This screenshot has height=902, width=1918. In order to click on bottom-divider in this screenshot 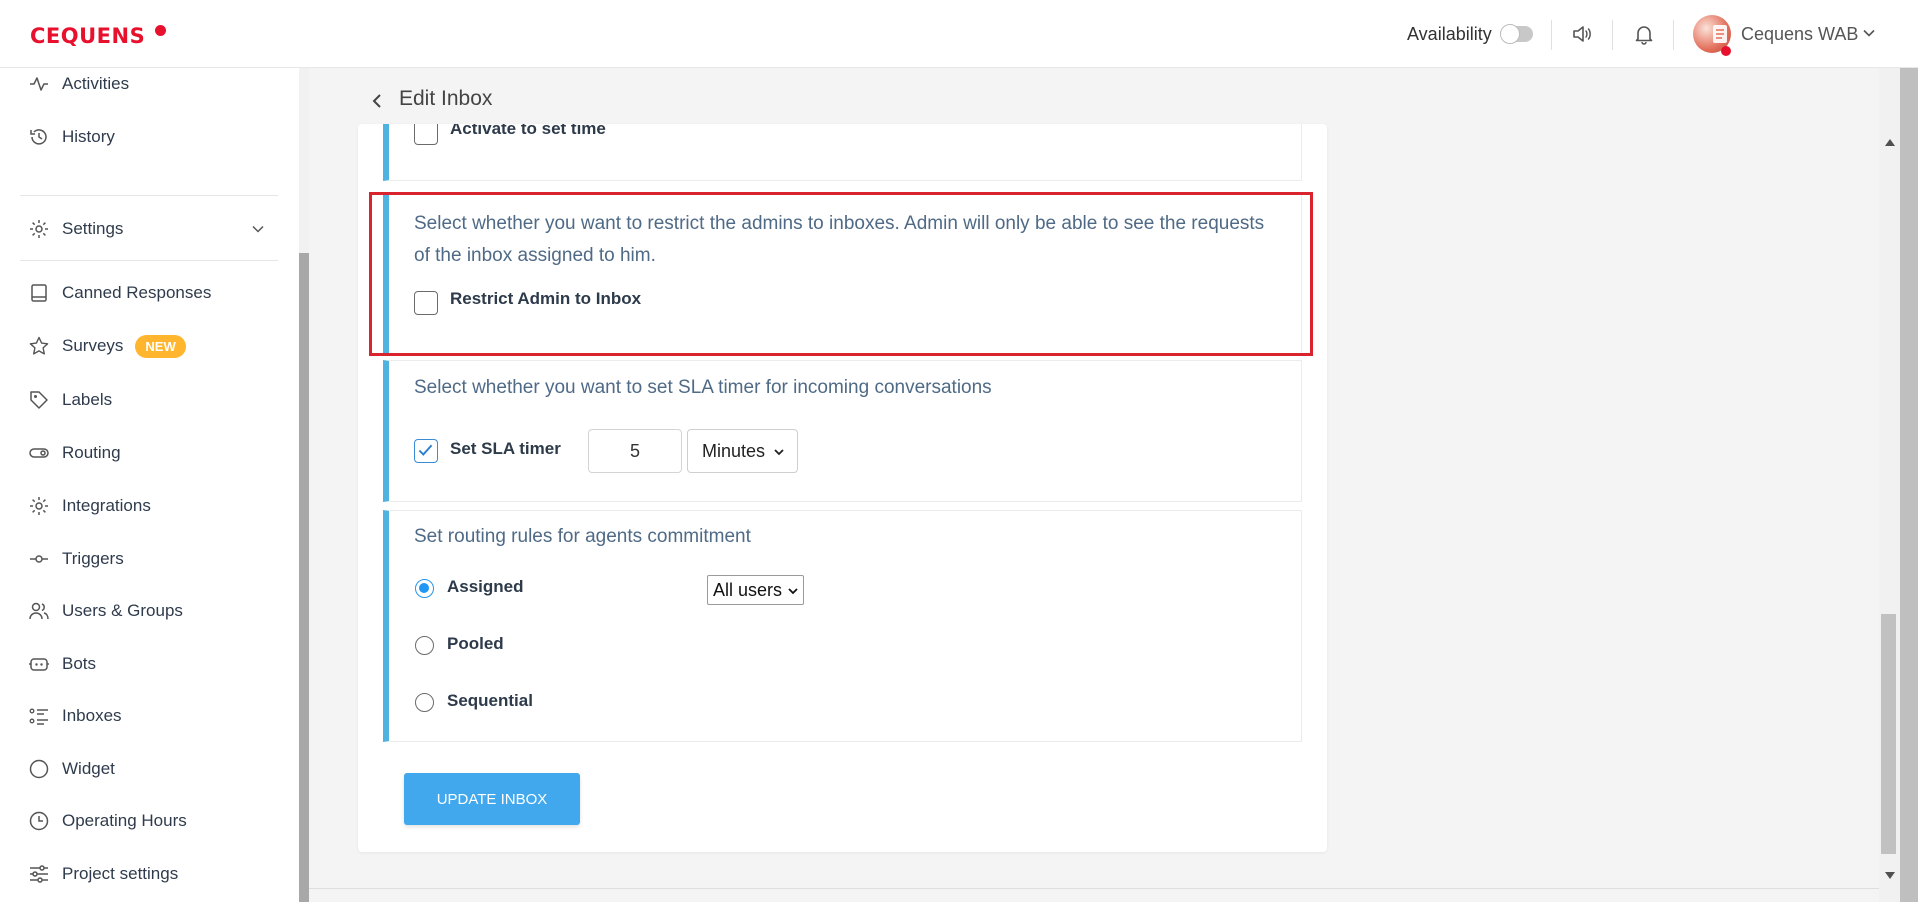, I will do `click(1094, 888)`.